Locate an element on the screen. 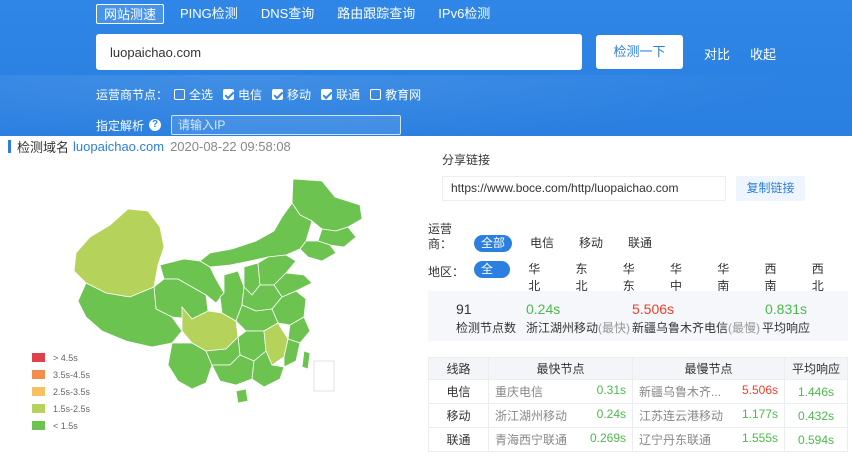 The width and height of the screenshot is (852, 468). copy-link-button: 复制链接 is located at coordinates (770, 188).